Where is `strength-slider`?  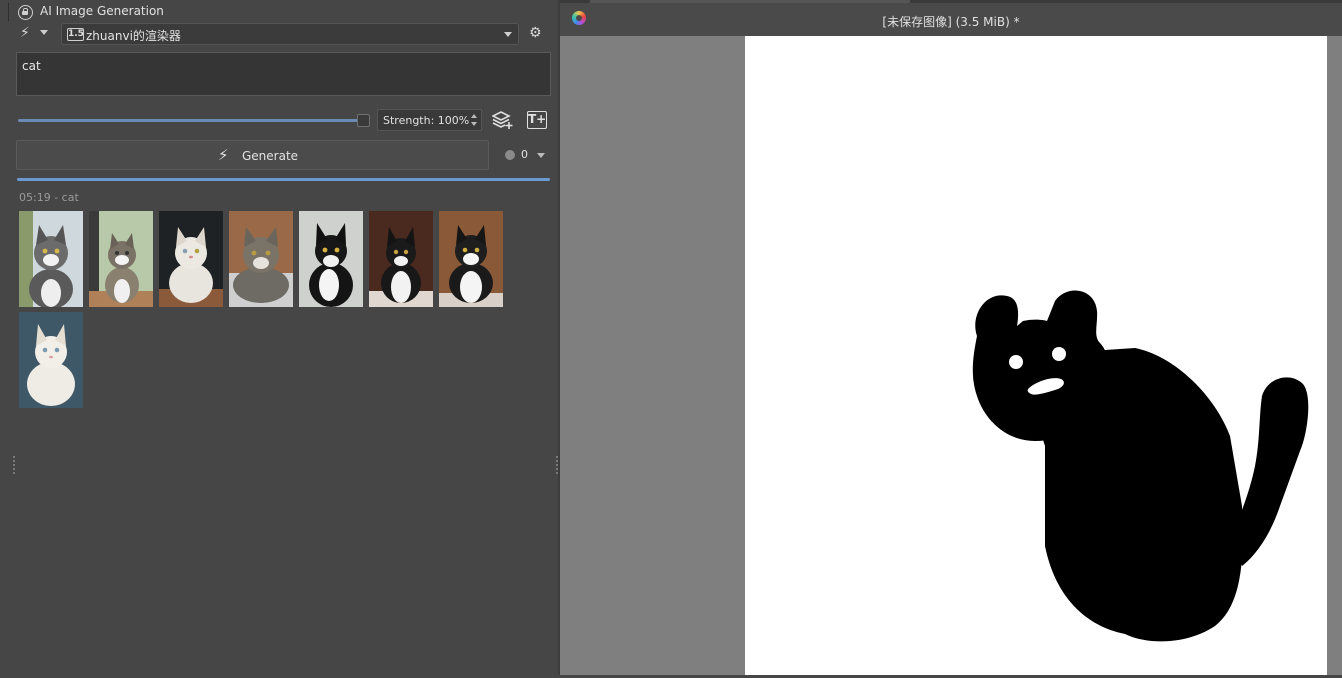 strength-slider is located at coordinates (190, 120).